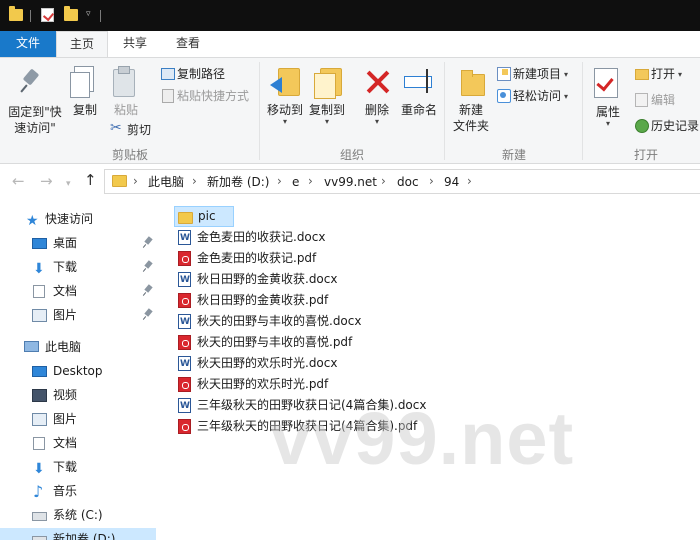 The width and height of the screenshot is (700, 540). What do you see at coordinates (28, 44) in the screenshot?
I see `tab-file: 文件` at bounding box center [28, 44].